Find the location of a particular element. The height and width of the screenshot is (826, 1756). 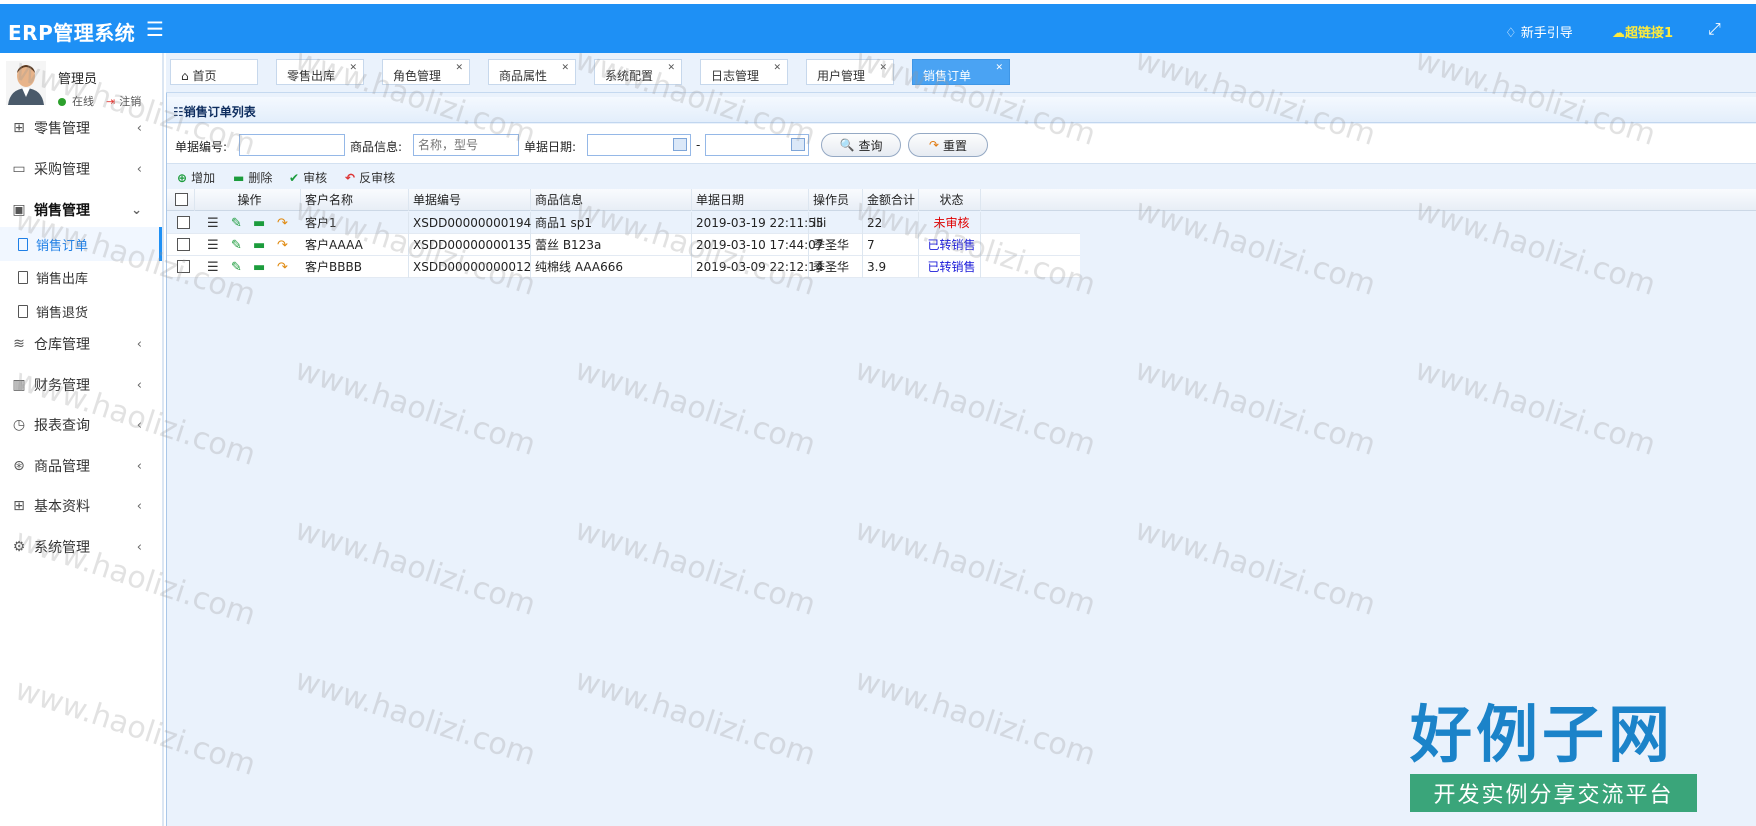

subnav-label: 销售出库 is located at coordinates (62, 279).